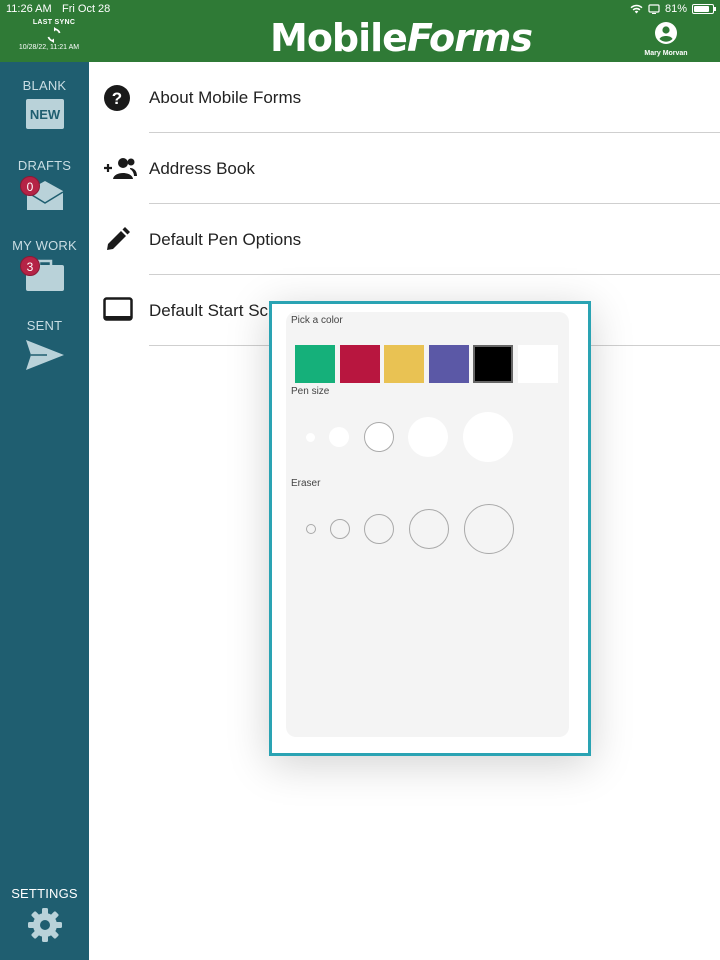 The height and width of the screenshot is (960, 720). What do you see at coordinates (428, 437) in the screenshot?
I see `pen-size-l` at bounding box center [428, 437].